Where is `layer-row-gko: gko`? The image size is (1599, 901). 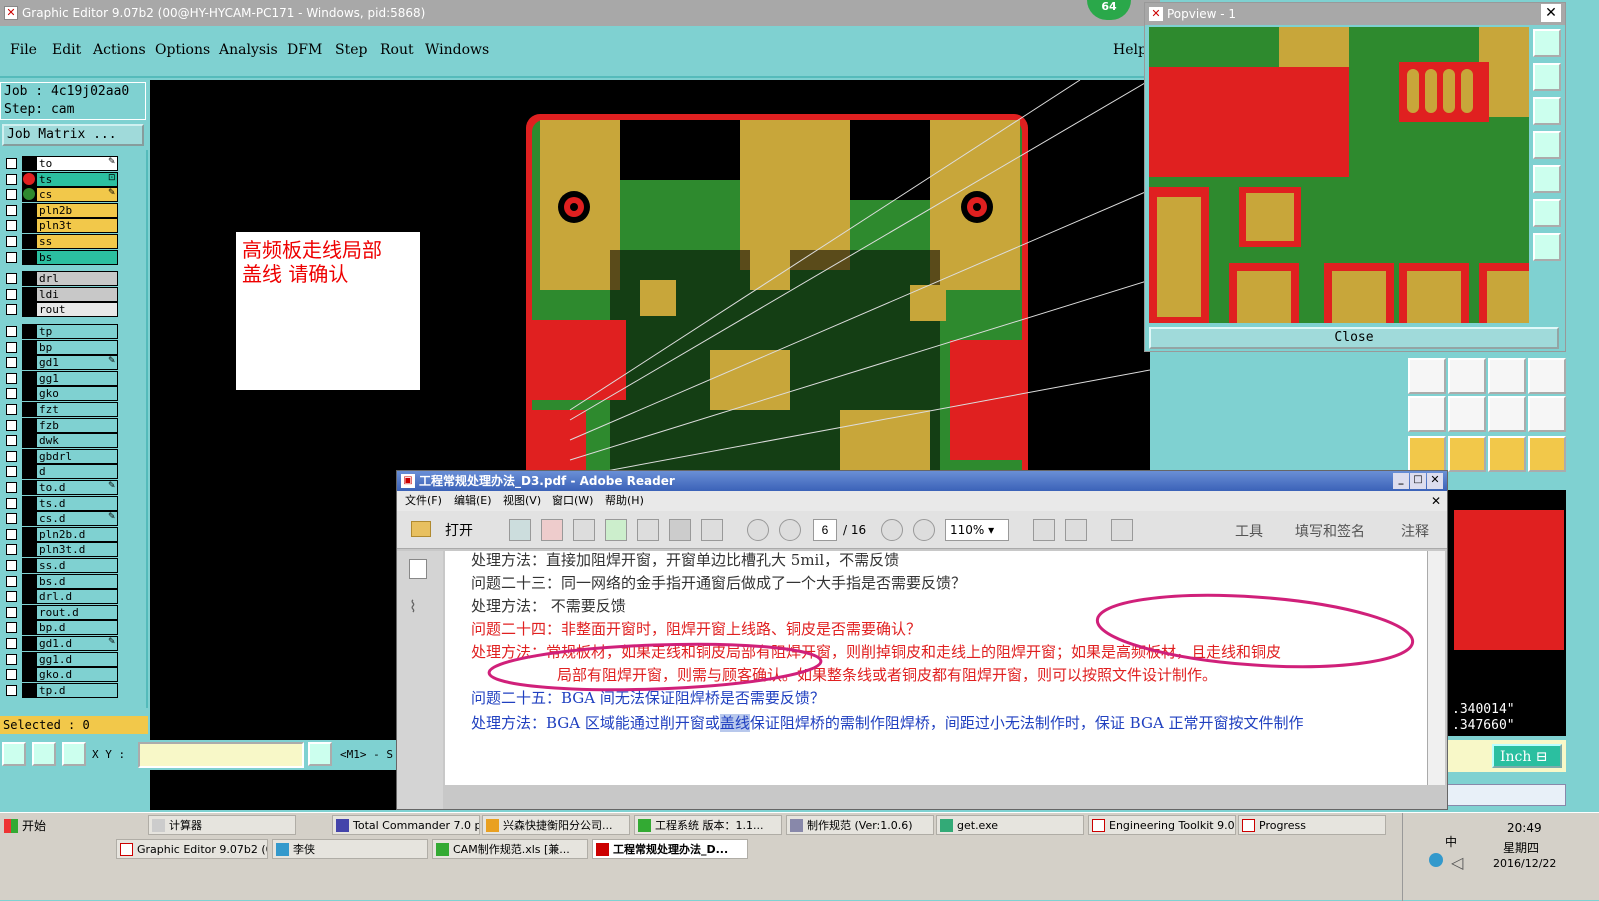
layer-row-gko: gko is located at coordinates (60, 394).